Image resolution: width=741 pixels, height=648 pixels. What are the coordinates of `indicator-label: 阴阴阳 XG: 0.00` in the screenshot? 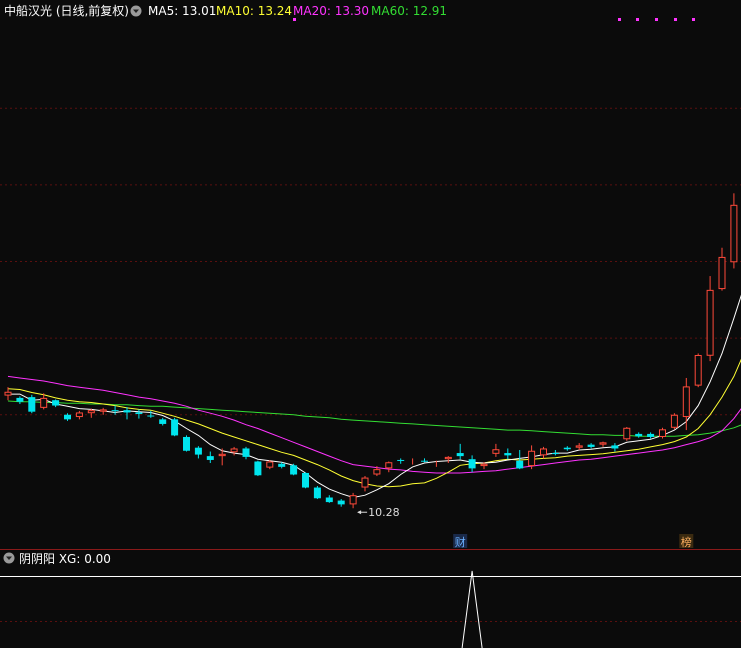 It's located at (65, 559).